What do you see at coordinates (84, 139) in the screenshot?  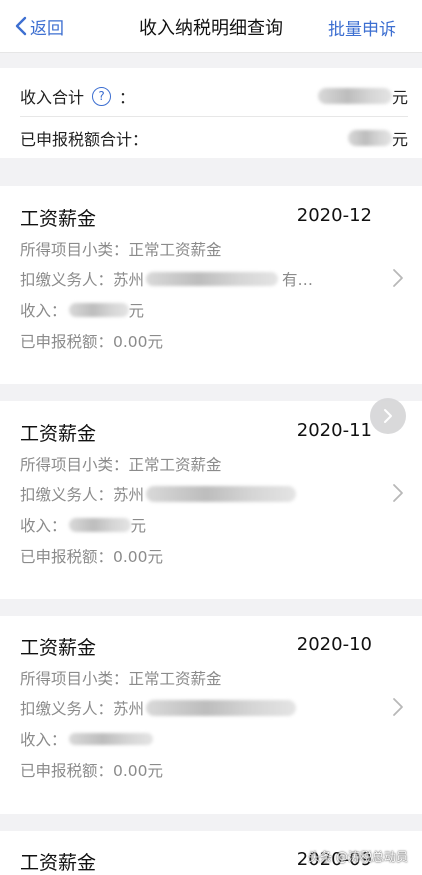 I see `tax-total-label: 已申报税额合计：` at bounding box center [84, 139].